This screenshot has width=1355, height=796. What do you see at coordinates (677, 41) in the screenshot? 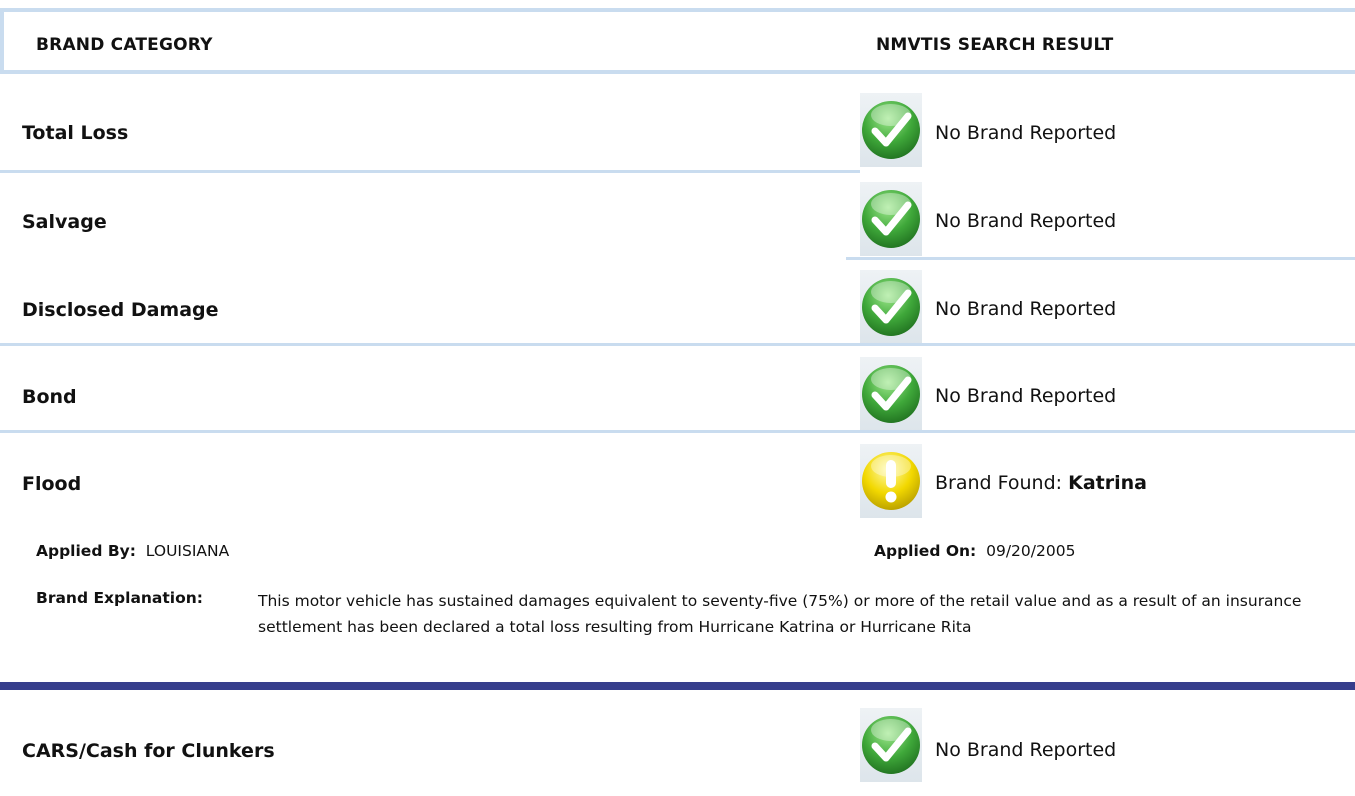
I see `table-header: BRAND CATEGORY NMVTIS SEARCH RESULT` at bounding box center [677, 41].